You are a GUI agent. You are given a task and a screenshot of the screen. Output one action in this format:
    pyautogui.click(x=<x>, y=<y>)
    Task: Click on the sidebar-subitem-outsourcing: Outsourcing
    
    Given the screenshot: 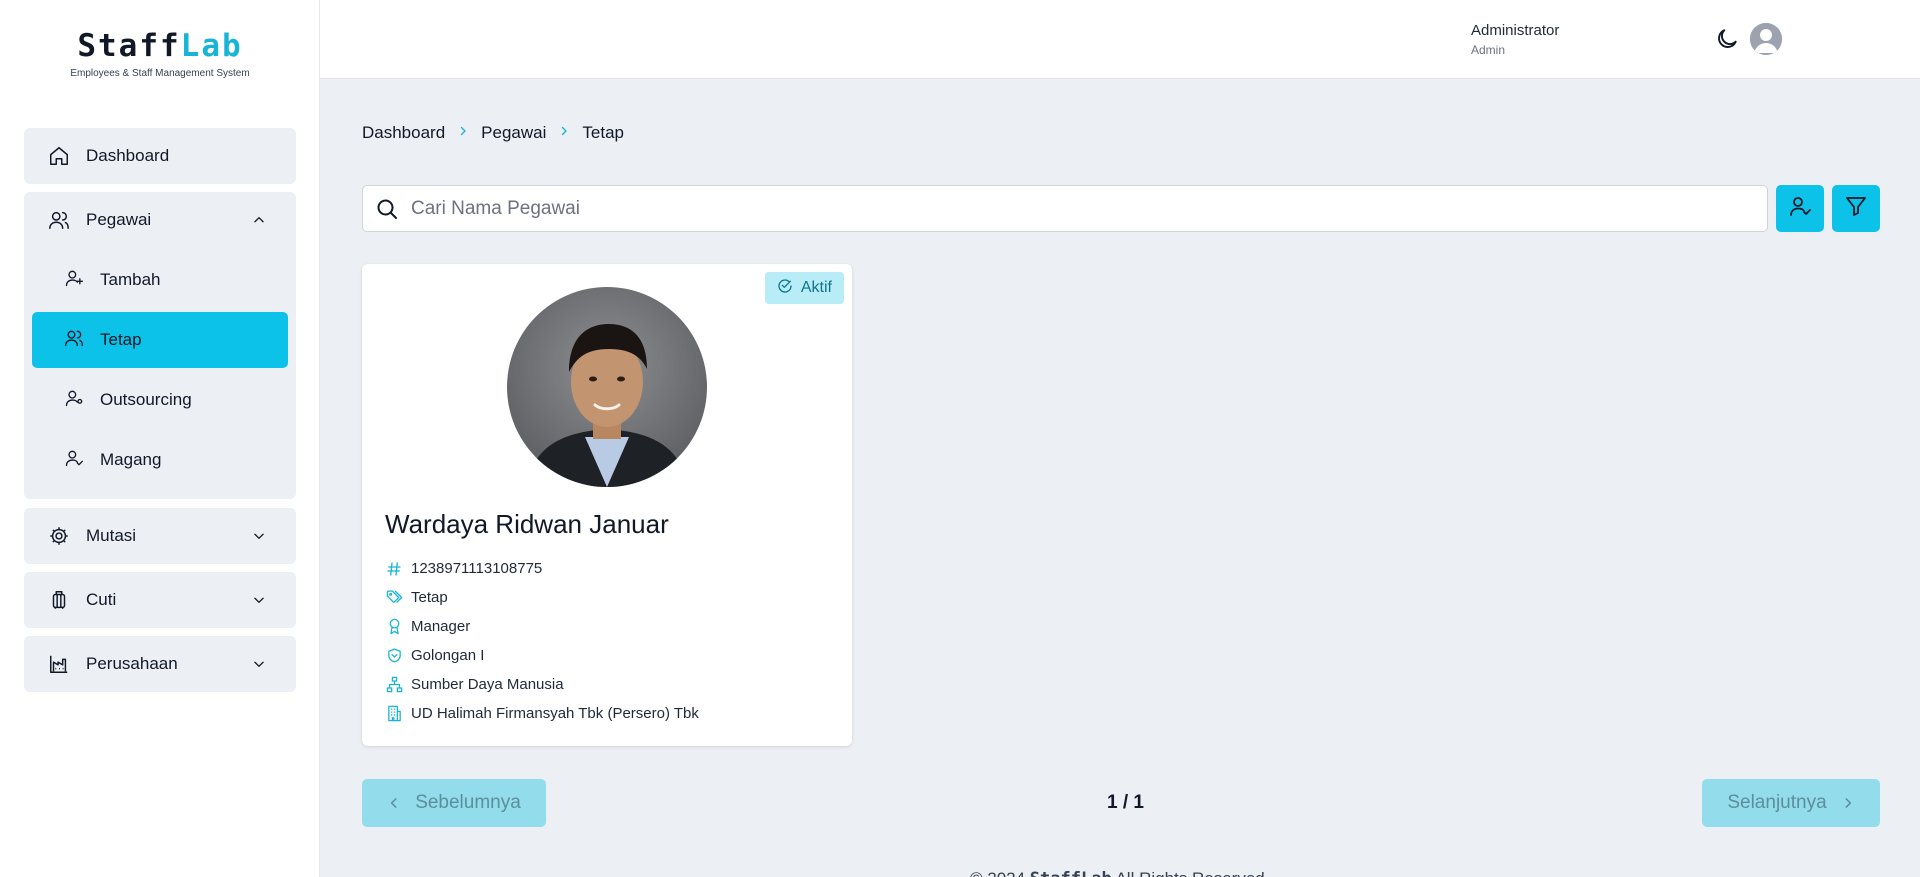 What is the action you would take?
    pyautogui.click(x=160, y=400)
    